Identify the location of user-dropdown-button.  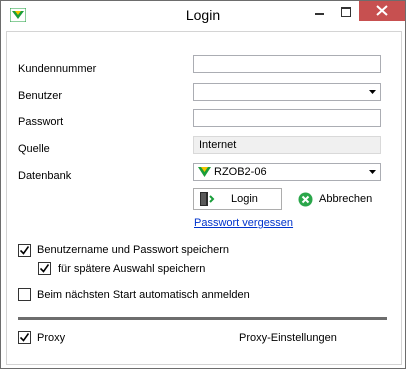
(372, 92).